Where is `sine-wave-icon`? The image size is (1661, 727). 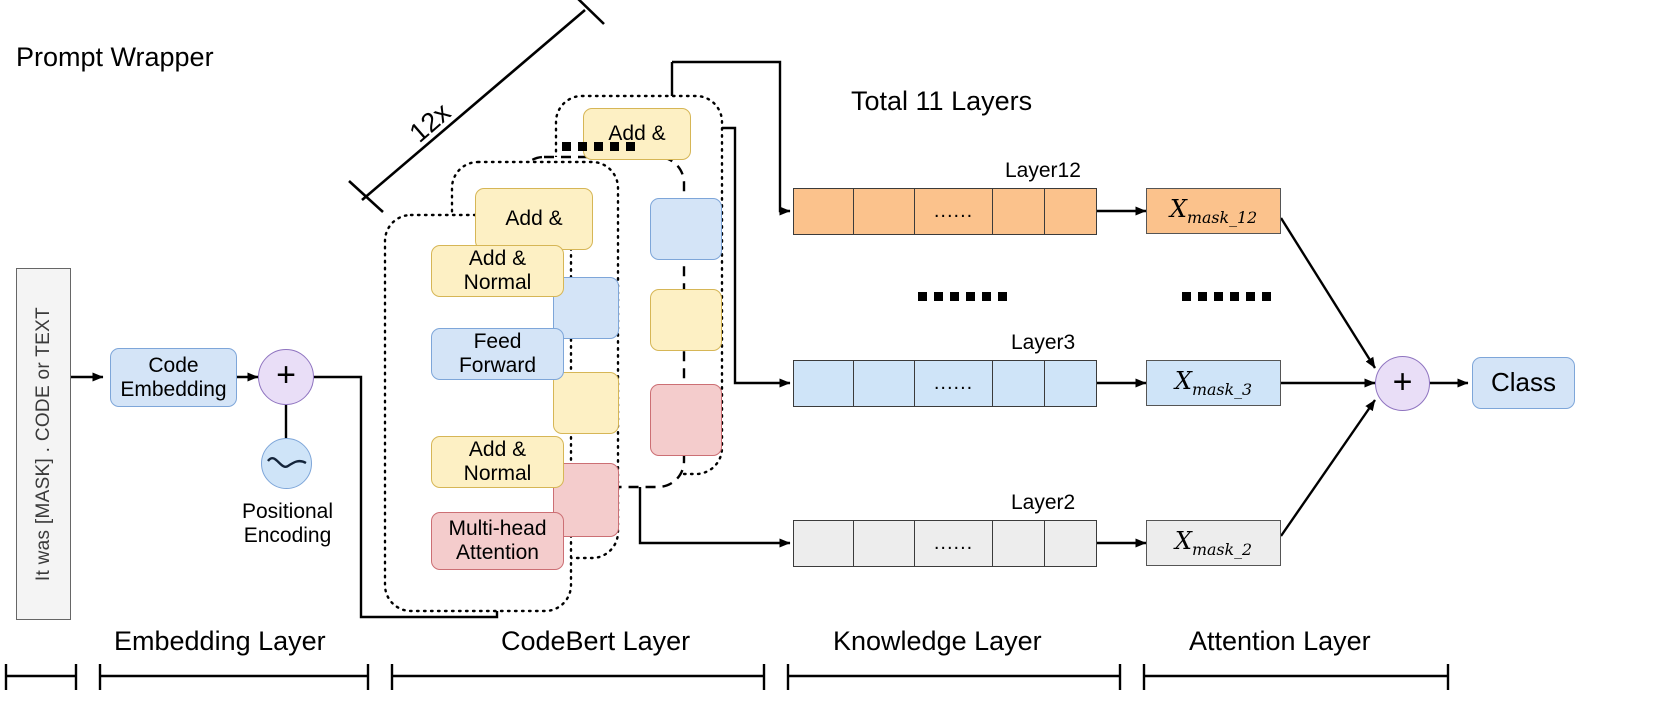
sine-wave-icon is located at coordinates (286, 463).